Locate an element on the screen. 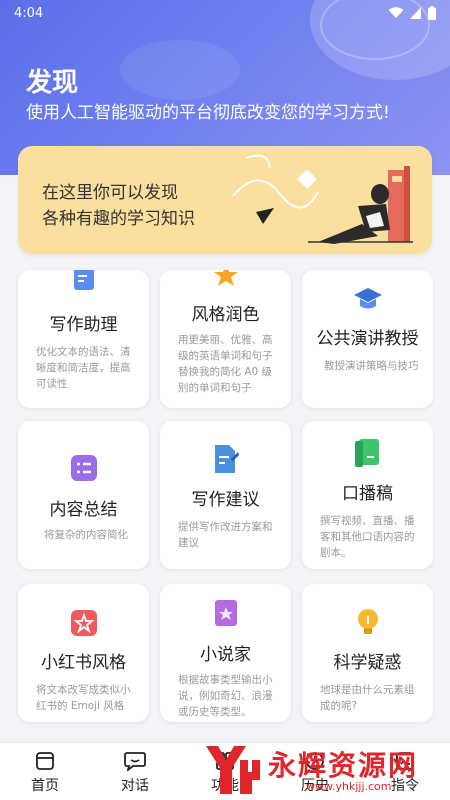  card-writing-assistant: 写作助理 优化文本的语法、清晰度和简洁度，提高可读性 is located at coordinates (83, 339).